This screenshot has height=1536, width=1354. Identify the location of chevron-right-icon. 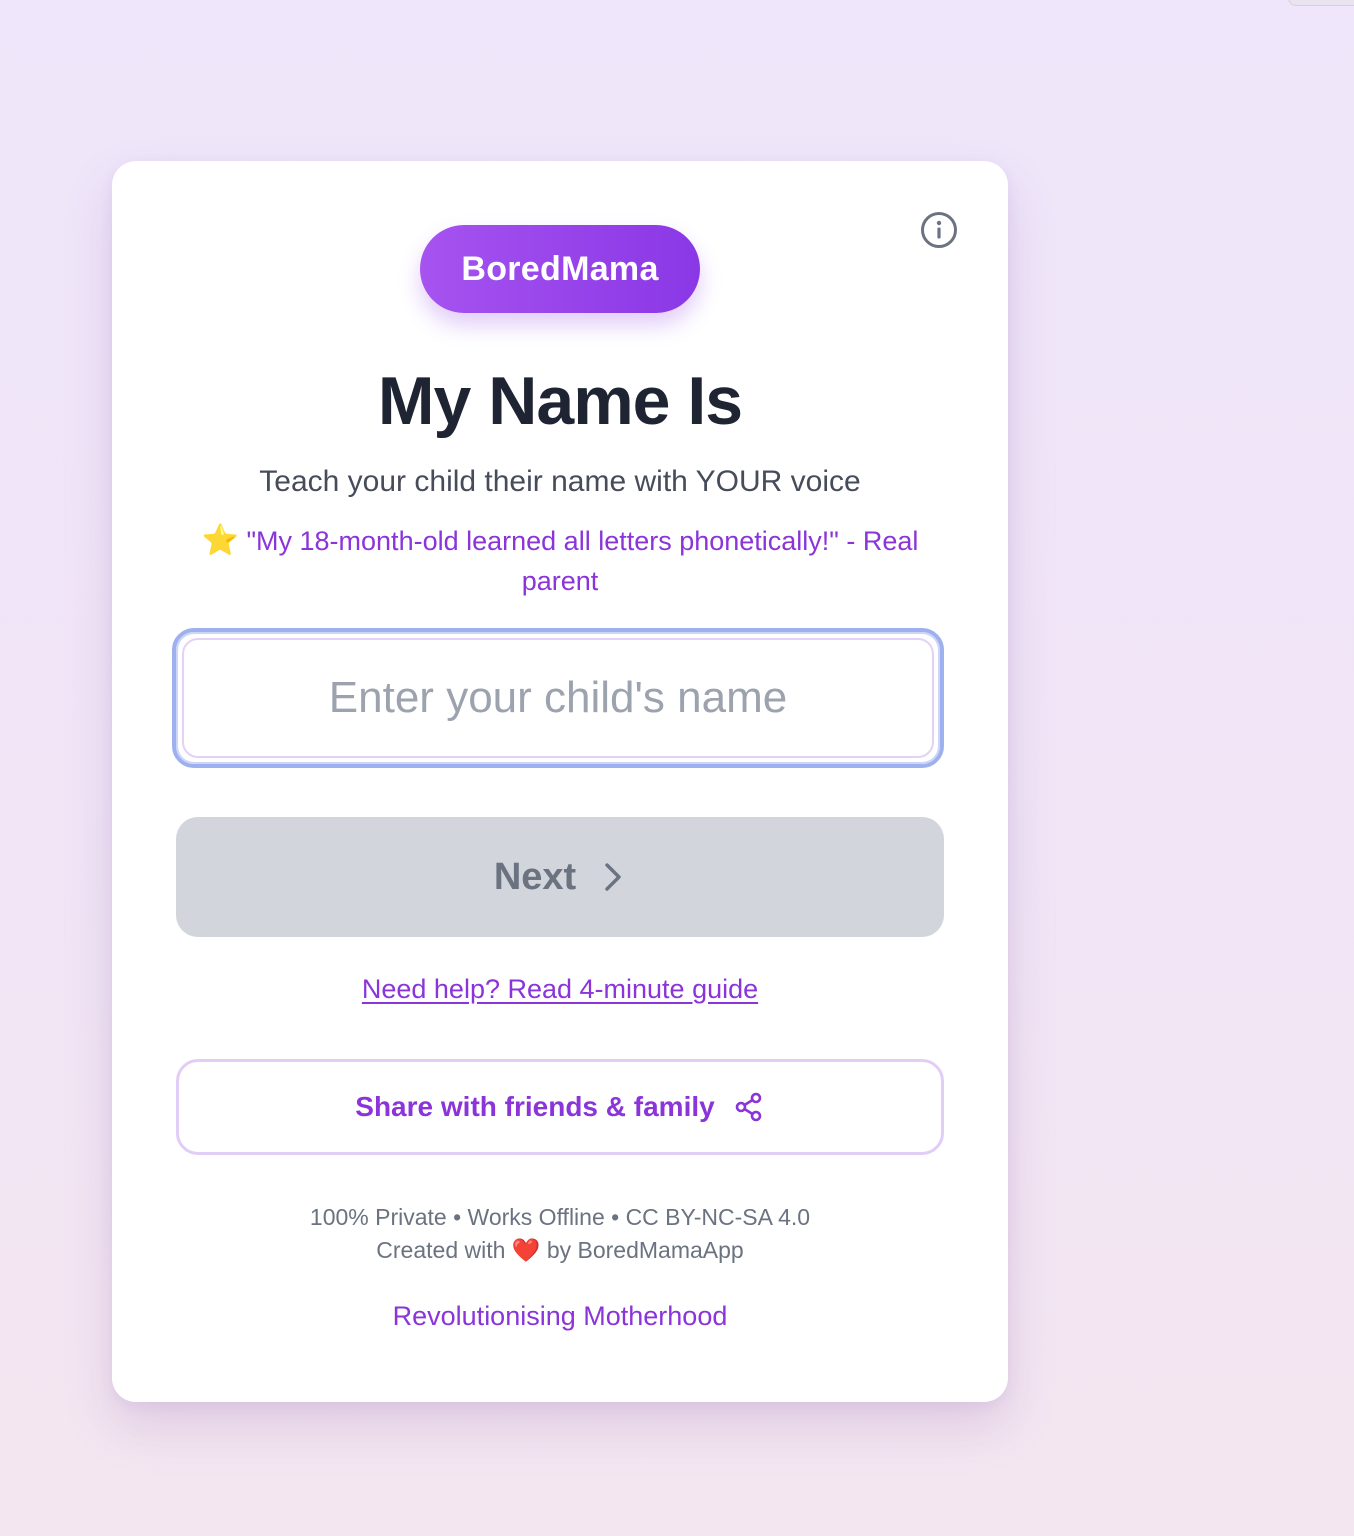
(613, 877).